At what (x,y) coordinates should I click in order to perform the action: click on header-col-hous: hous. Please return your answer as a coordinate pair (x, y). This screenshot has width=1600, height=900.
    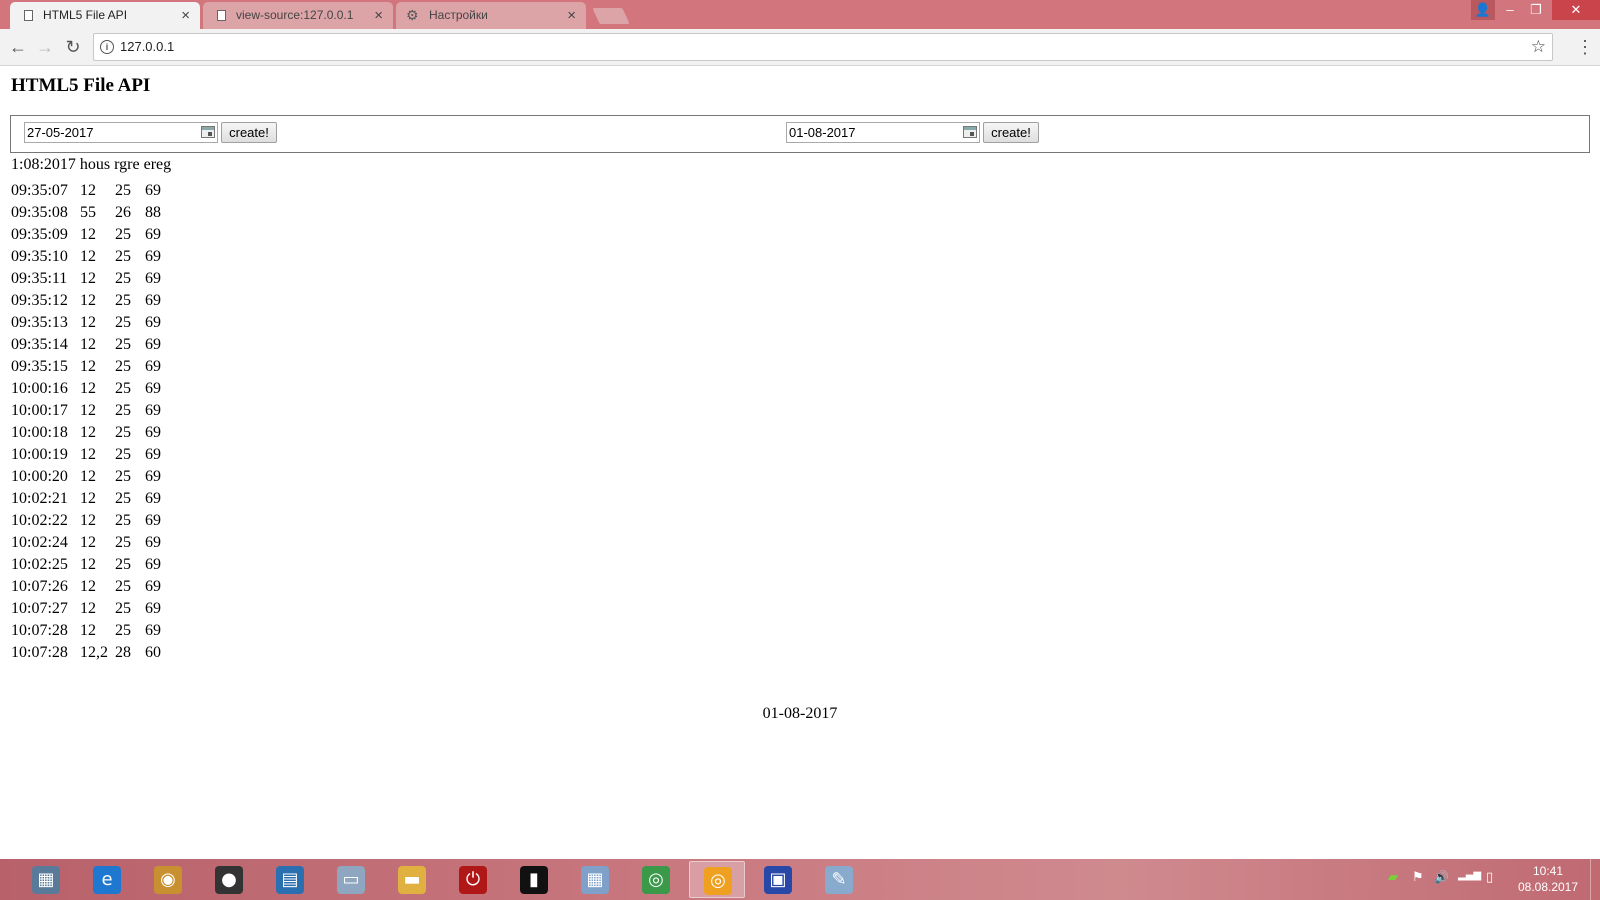
    Looking at the image, I should click on (95, 164).